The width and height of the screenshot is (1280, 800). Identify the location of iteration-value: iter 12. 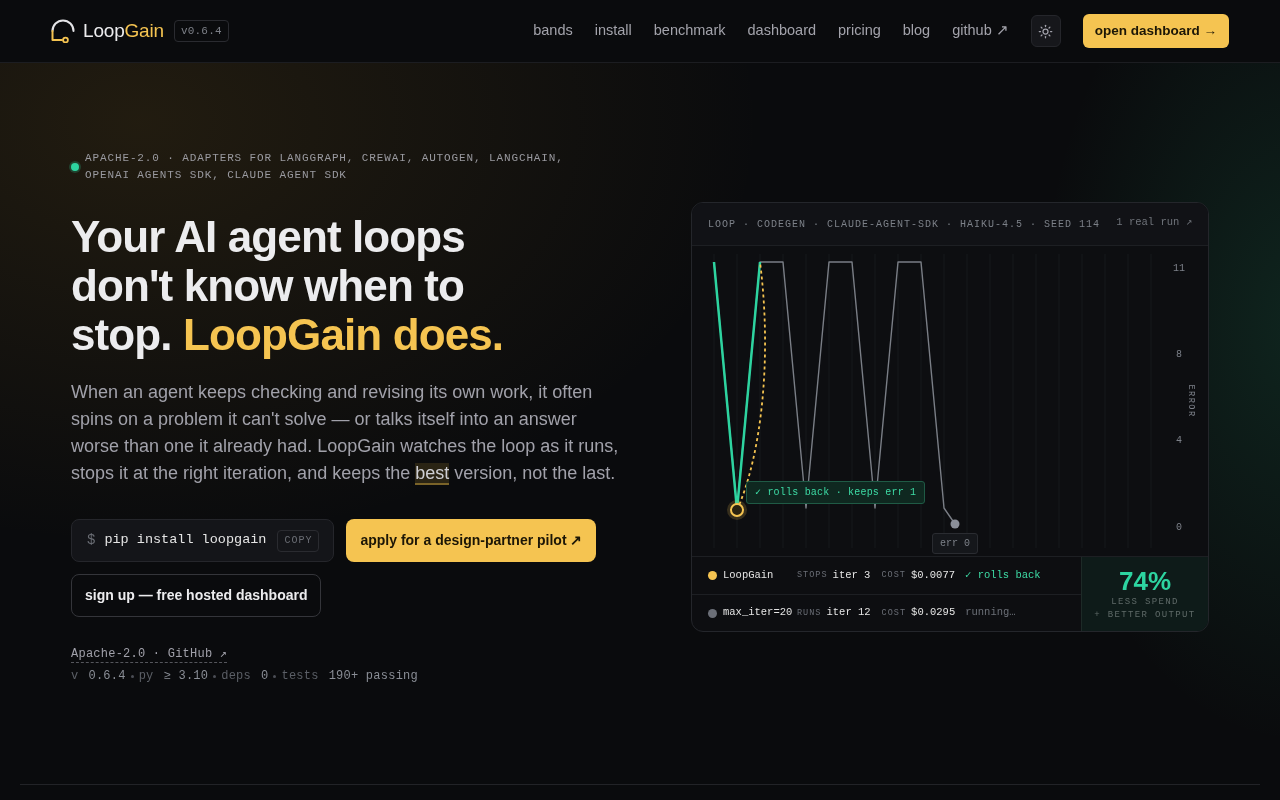
(848, 613).